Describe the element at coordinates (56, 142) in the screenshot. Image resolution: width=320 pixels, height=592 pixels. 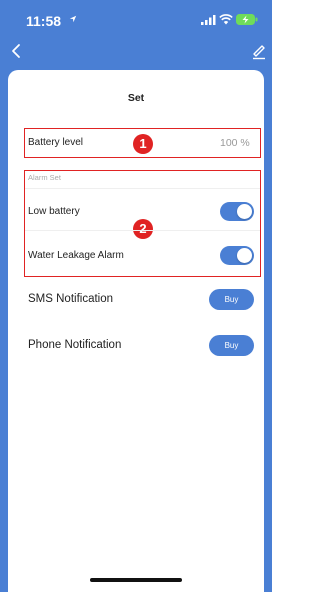
I see `battery-level-label: Battery level` at that location.